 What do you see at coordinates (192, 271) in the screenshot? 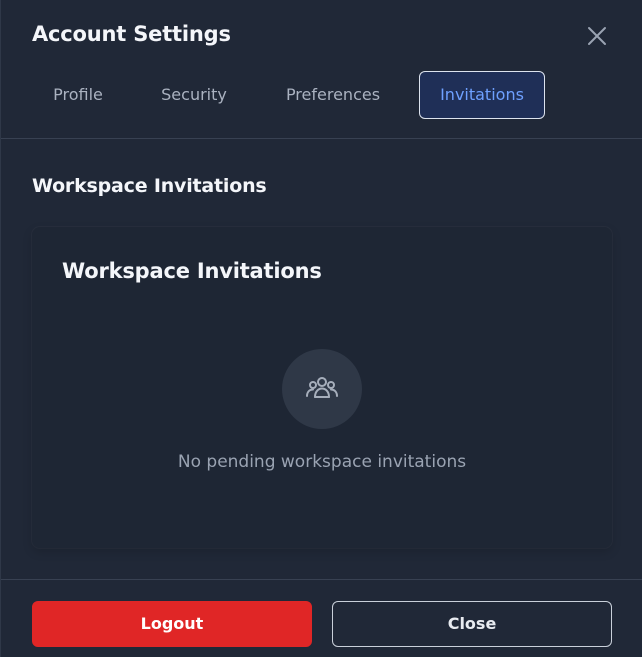
I see `card-title: Workspace Invitations` at bounding box center [192, 271].